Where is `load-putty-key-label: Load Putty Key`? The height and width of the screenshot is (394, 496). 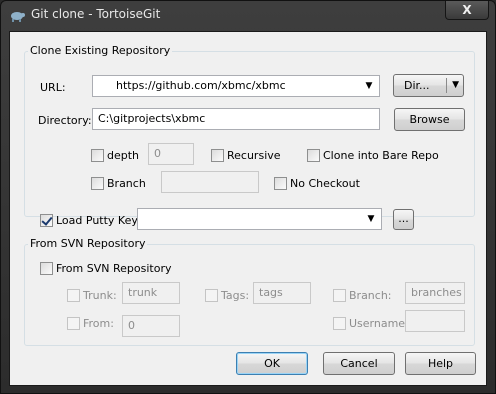 load-putty-key-label: Load Putty Key is located at coordinates (97, 220).